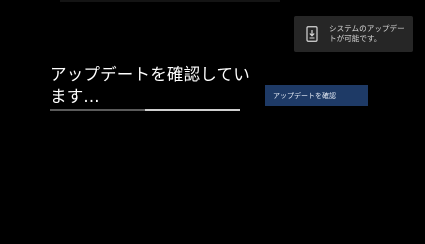 The image size is (425, 244). I want to click on update-progress-fill, so click(97, 110).